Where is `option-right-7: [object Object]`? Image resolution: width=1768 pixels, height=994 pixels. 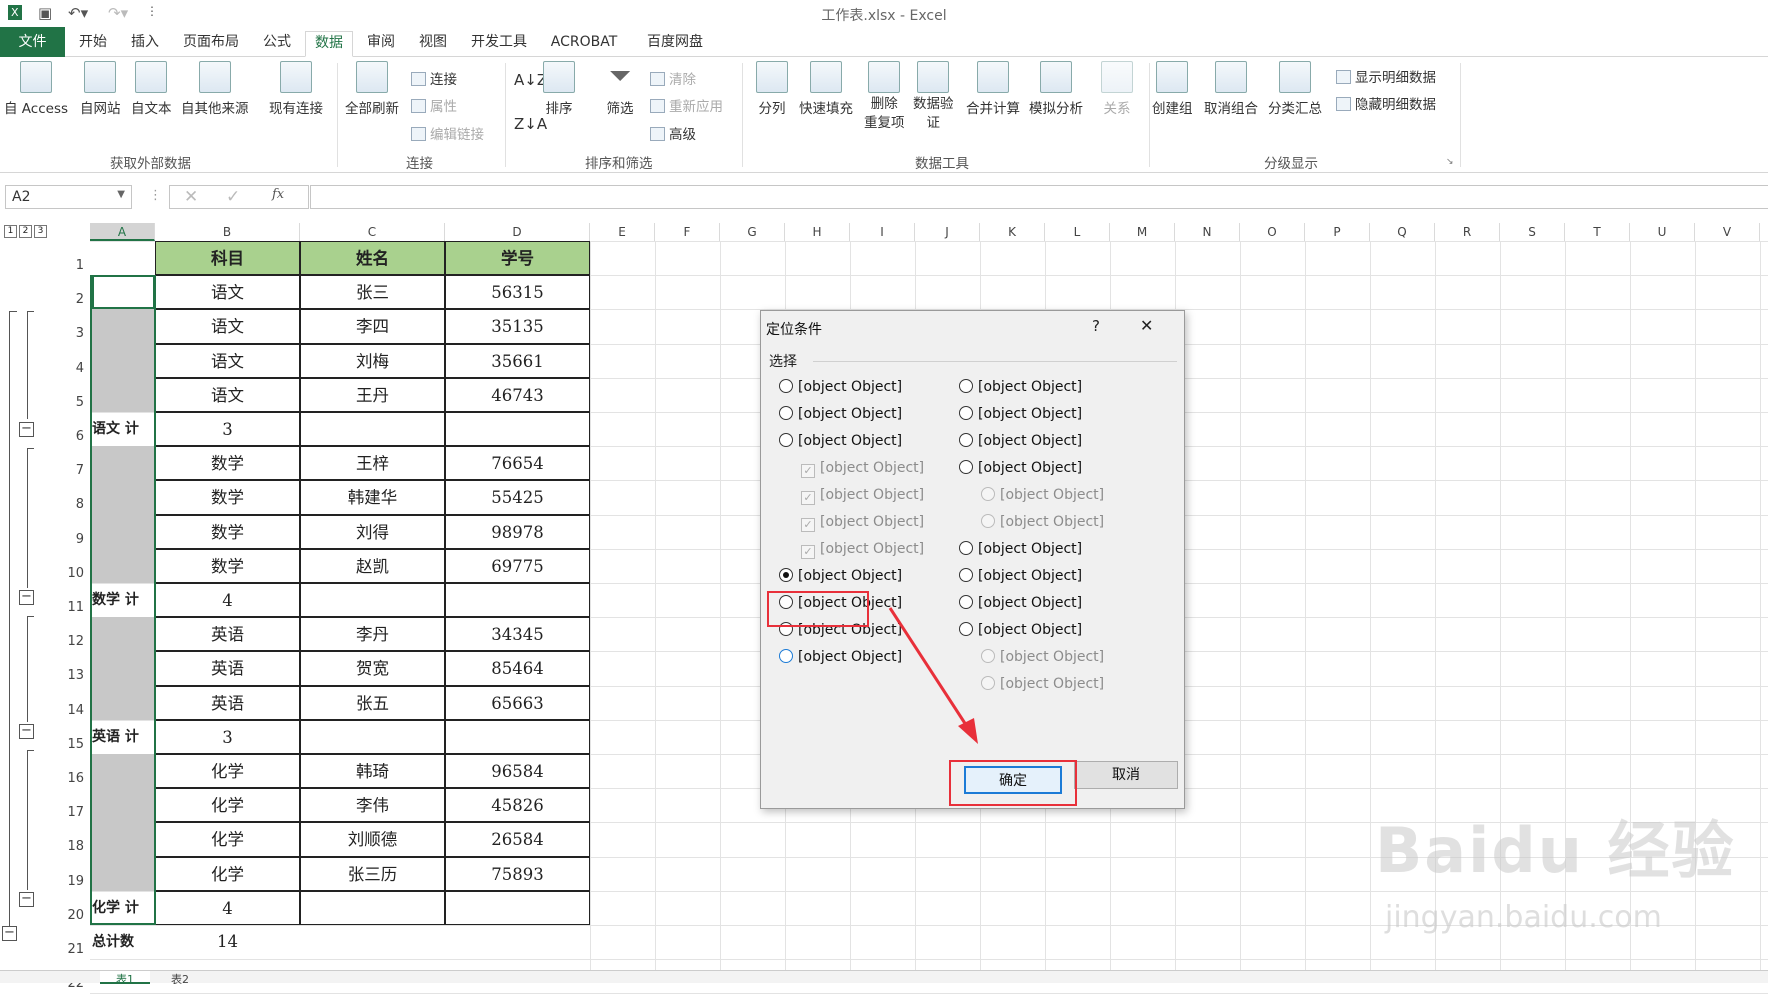 option-right-7: [object Object] is located at coordinates (1020, 576).